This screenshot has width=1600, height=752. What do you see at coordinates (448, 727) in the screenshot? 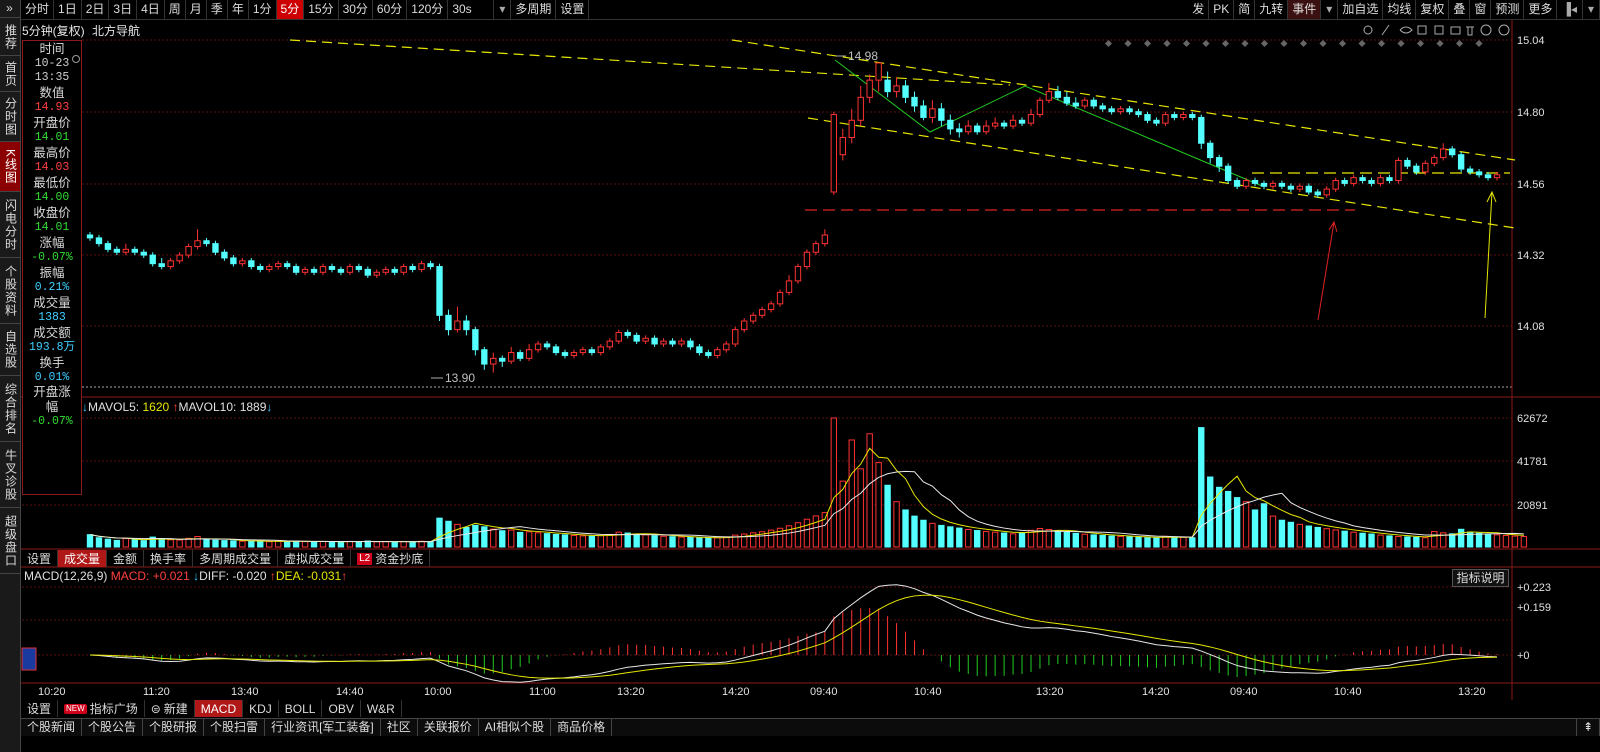
I see `news-tab-related-quotes: 关联报价` at bounding box center [448, 727].